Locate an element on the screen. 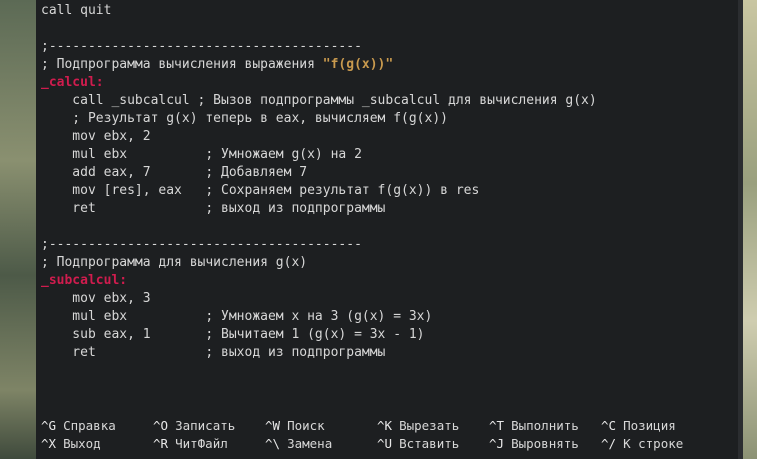 Image resolution: width=757 pixels, height=459 pixels. shortcut-label: Вставить is located at coordinates (429, 443).